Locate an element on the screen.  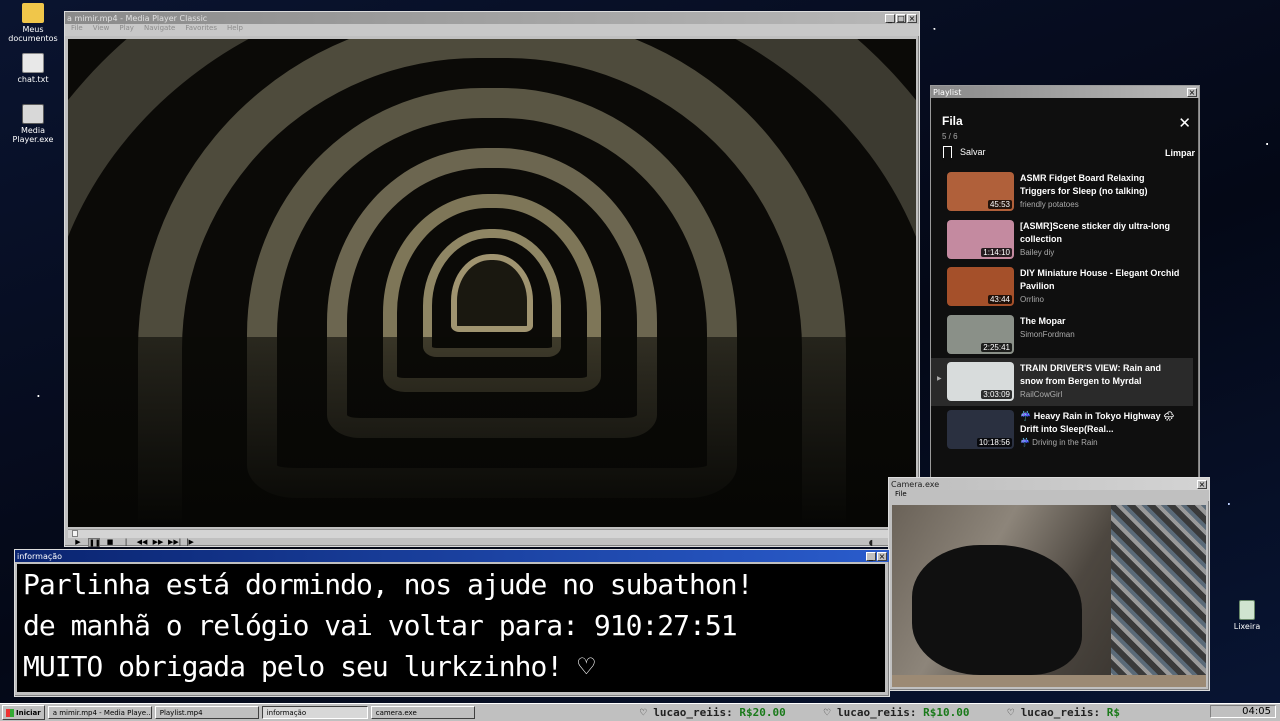
windows-logo-icon is located at coordinates (10, 712).